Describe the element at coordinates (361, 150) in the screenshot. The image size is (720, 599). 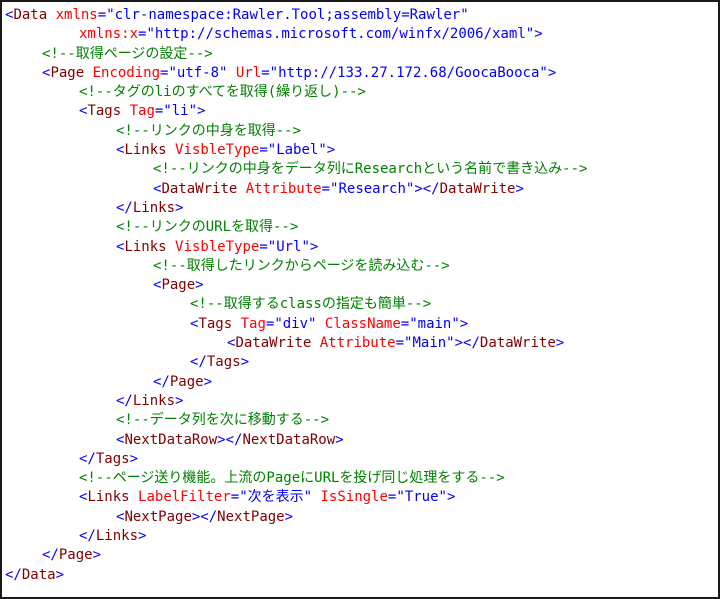
I see `code-line: <Links VisbleType="Label">` at that location.